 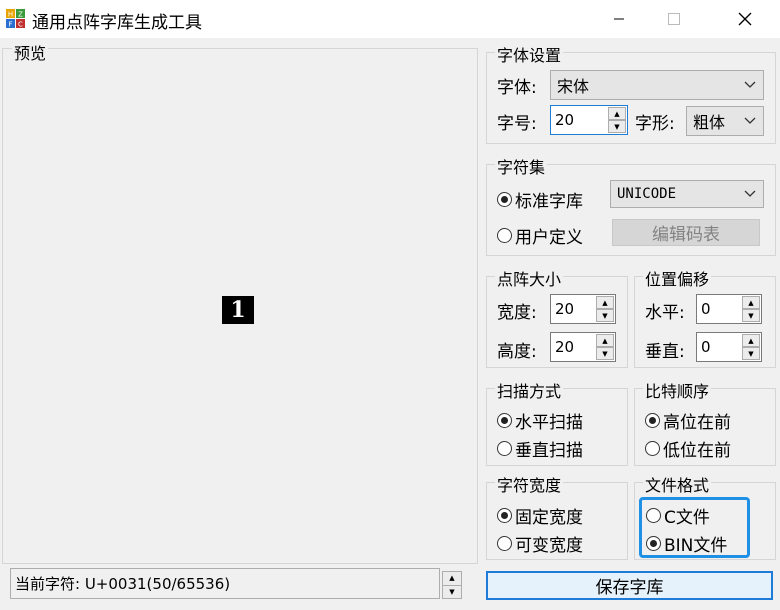 What do you see at coordinates (729, 347) in the screenshot?
I see `v-offset-stepper: 0 ▲ ▼` at bounding box center [729, 347].